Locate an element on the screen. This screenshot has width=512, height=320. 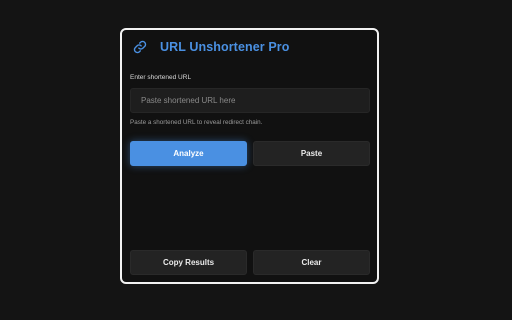
paste-button: Paste is located at coordinates (311, 153).